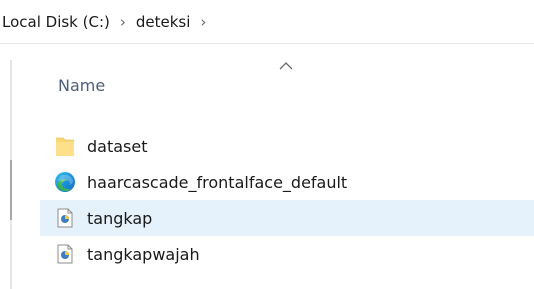 This screenshot has width=534, height=289. What do you see at coordinates (163, 22) in the screenshot?
I see `breadcrumb-item-deteksi: deteksi` at bounding box center [163, 22].